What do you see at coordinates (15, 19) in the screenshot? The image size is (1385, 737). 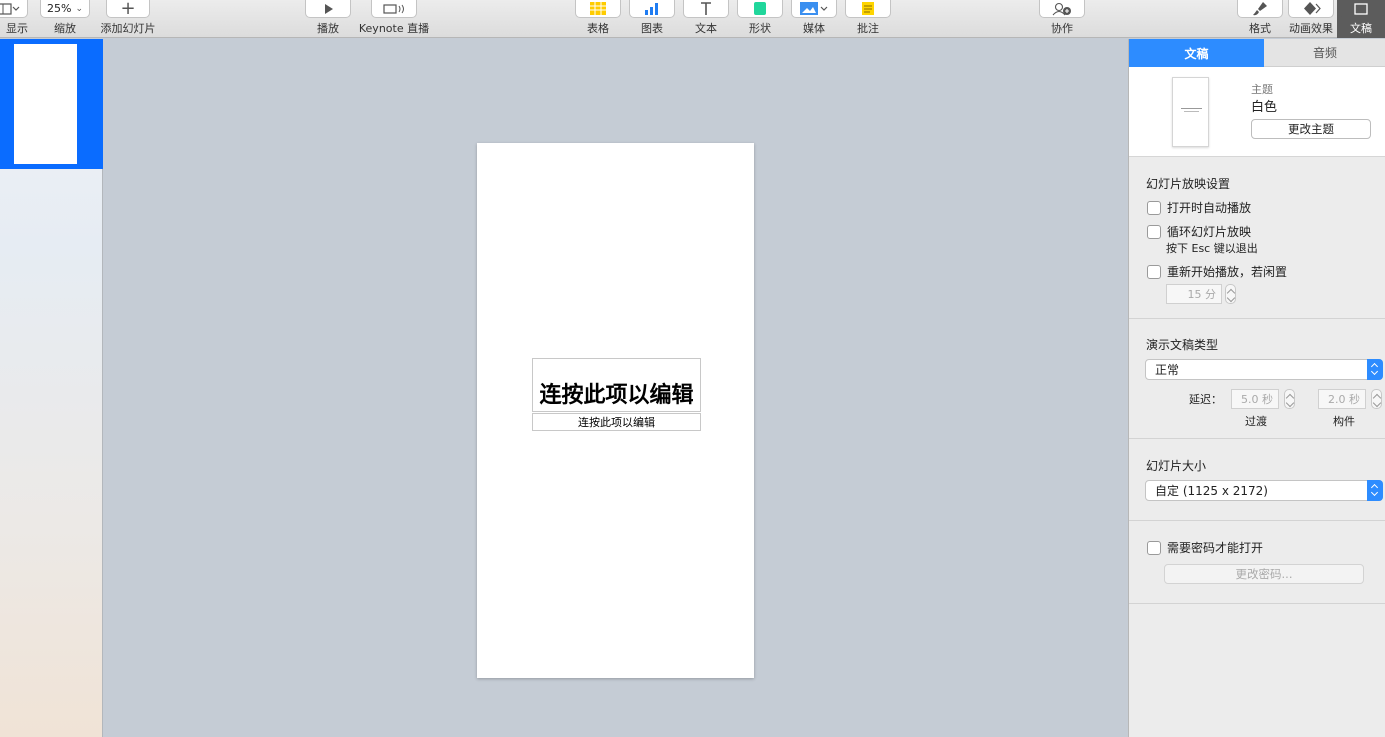 I see `view-control: 显示` at bounding box center [15, 19].